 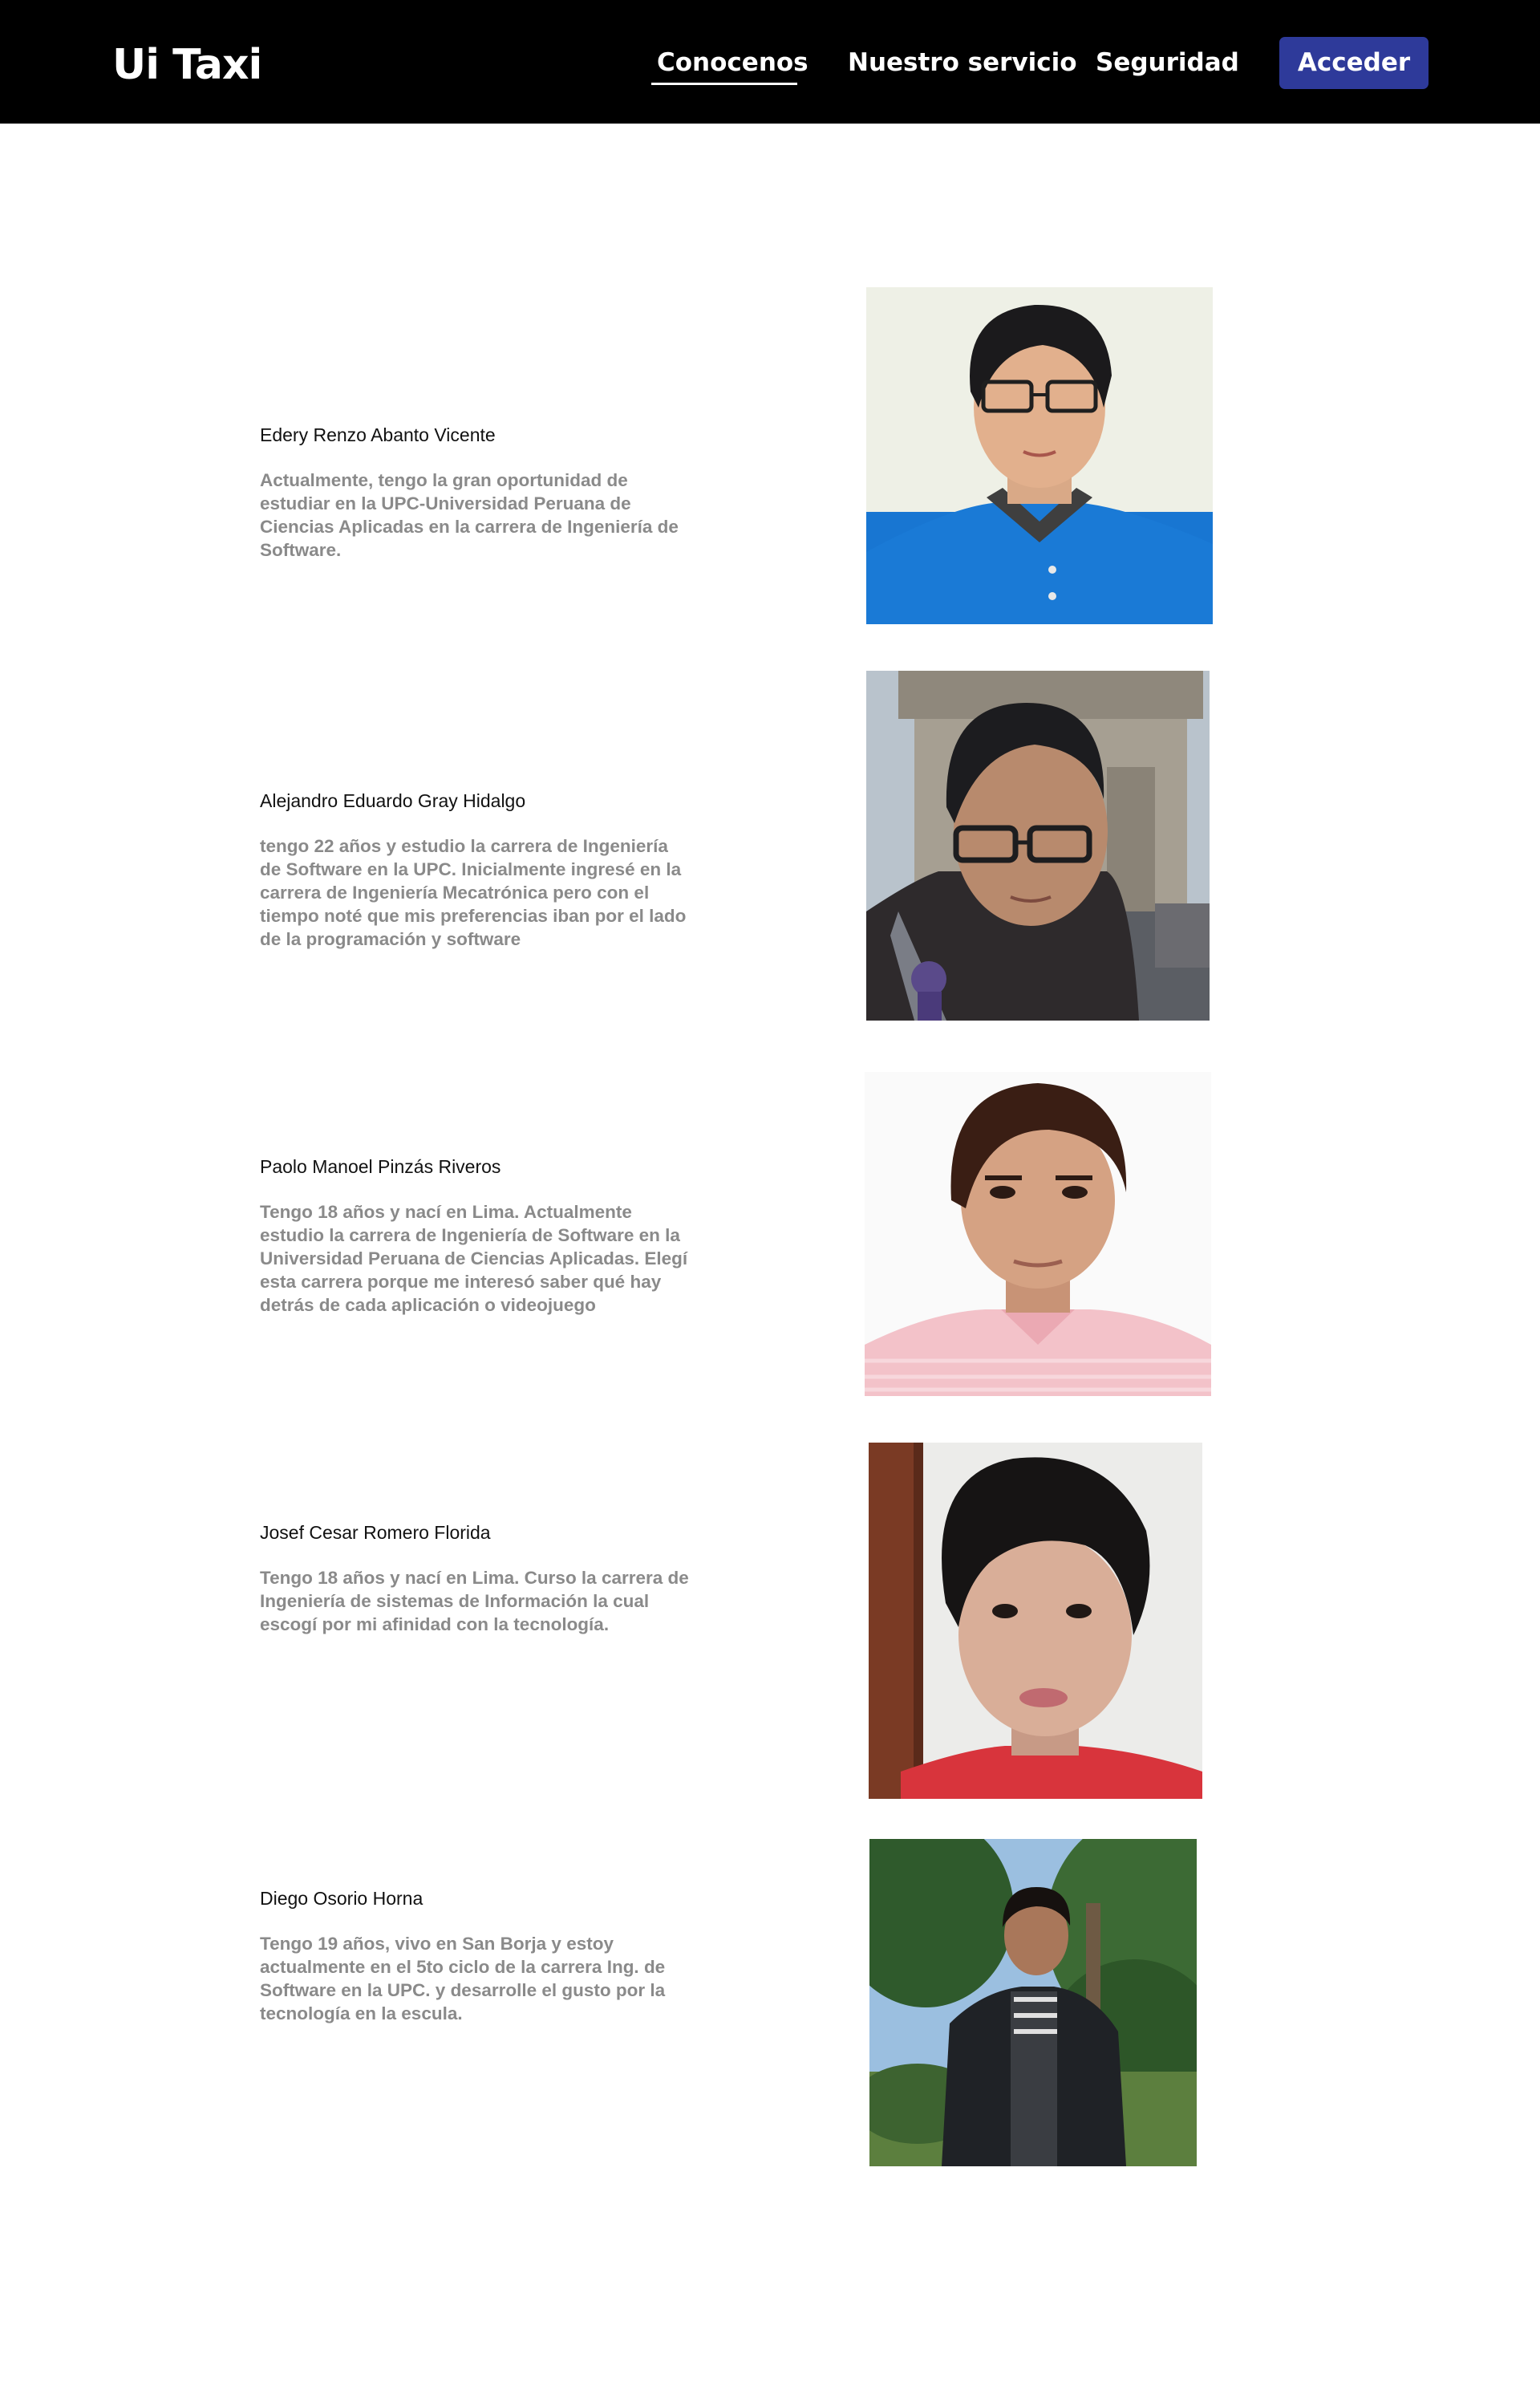 I want to click on nav-link-conocenos: Conocenos, so click(x=732, y=63).